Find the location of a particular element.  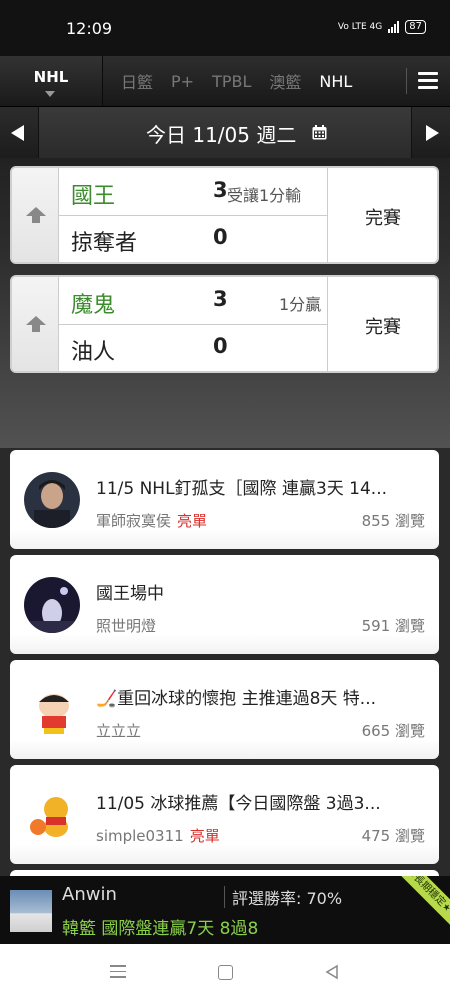

spread-result: 1分贏 is located at coordinates (300, 304).